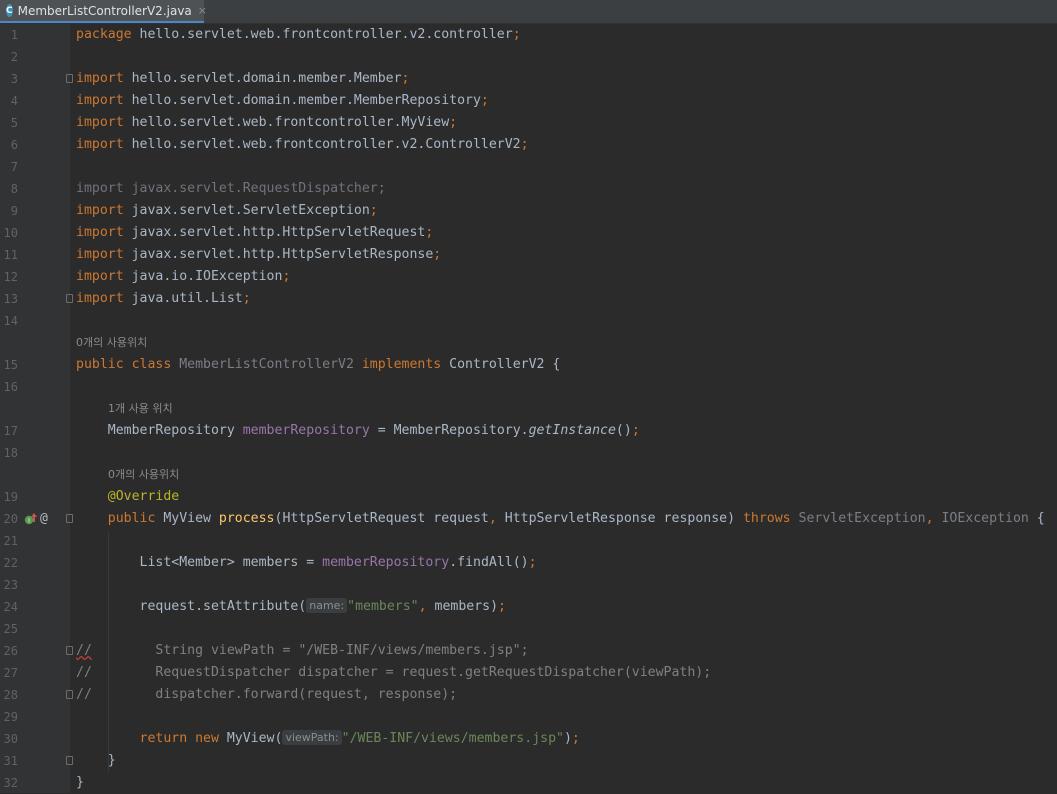  I want to click on override-annotation-icon: @, so click(44, 519).